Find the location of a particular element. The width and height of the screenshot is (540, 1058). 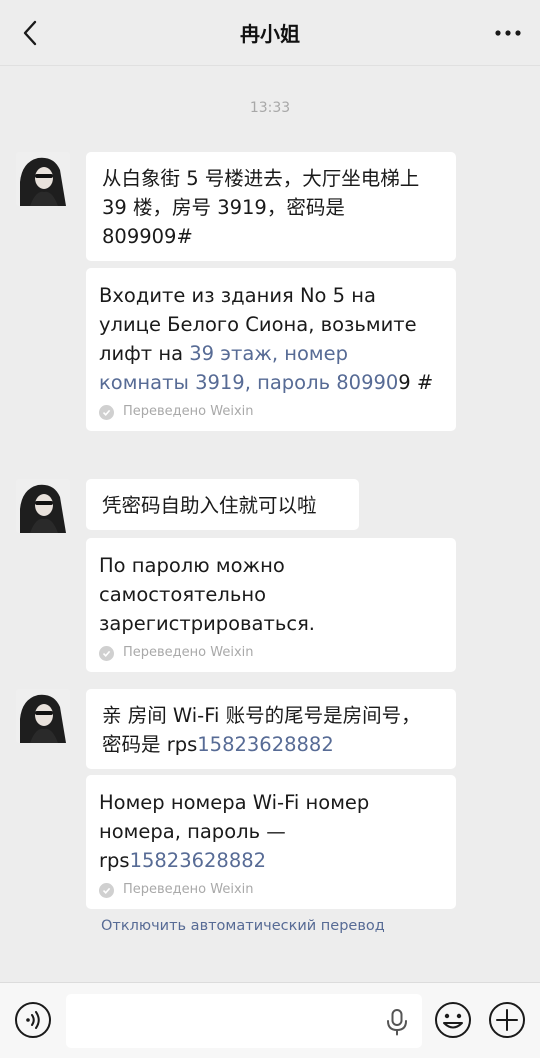

disable-auto-translate-link: Отключить автоматический перевод is located at coordinates (243, 926).